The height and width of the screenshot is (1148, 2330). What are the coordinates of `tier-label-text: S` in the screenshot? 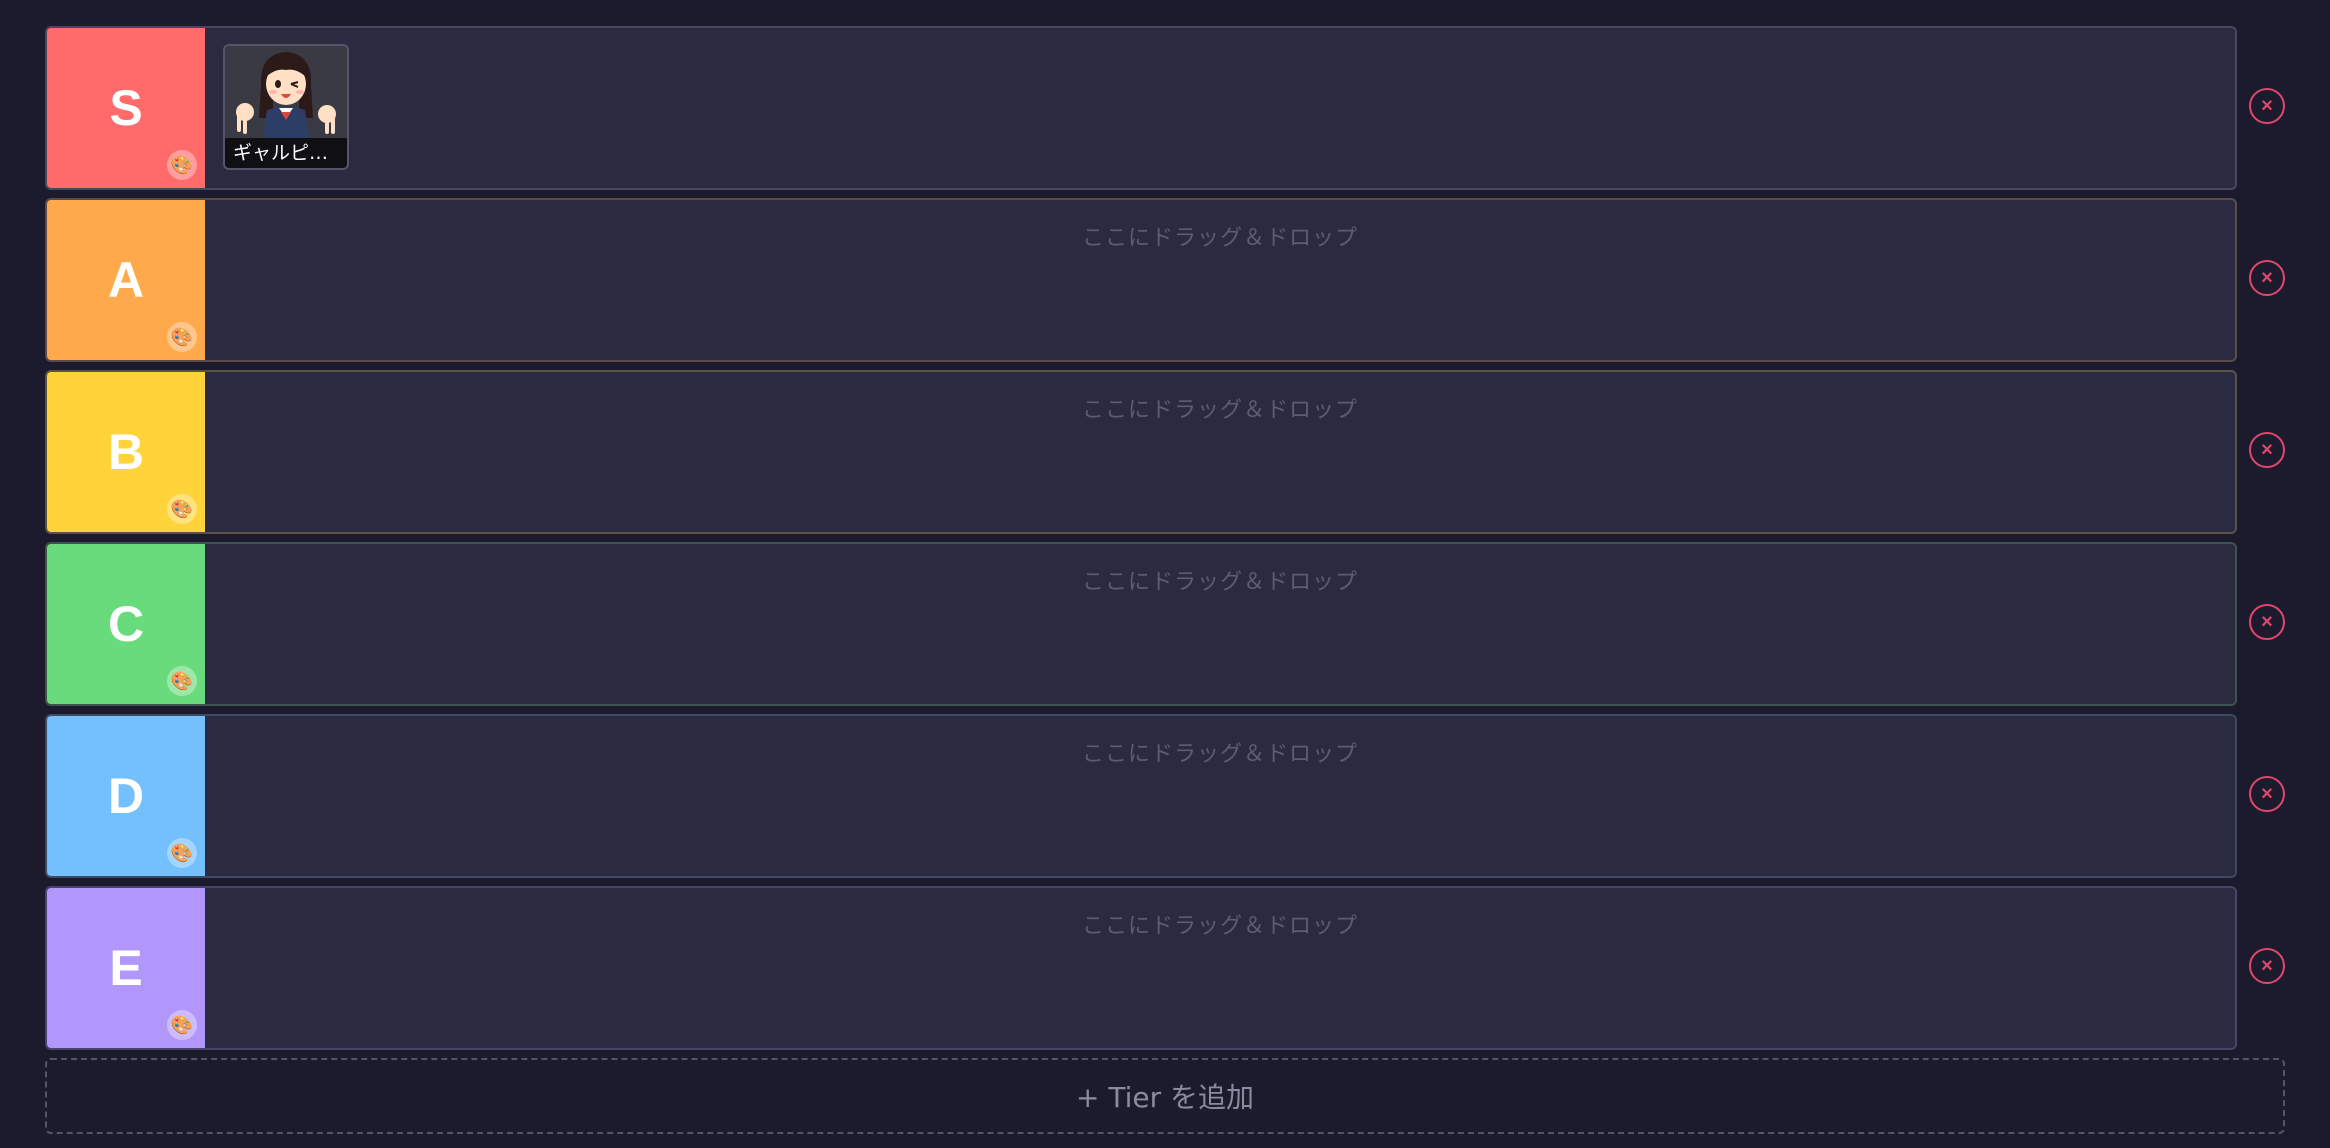 It's located at (126, 108).